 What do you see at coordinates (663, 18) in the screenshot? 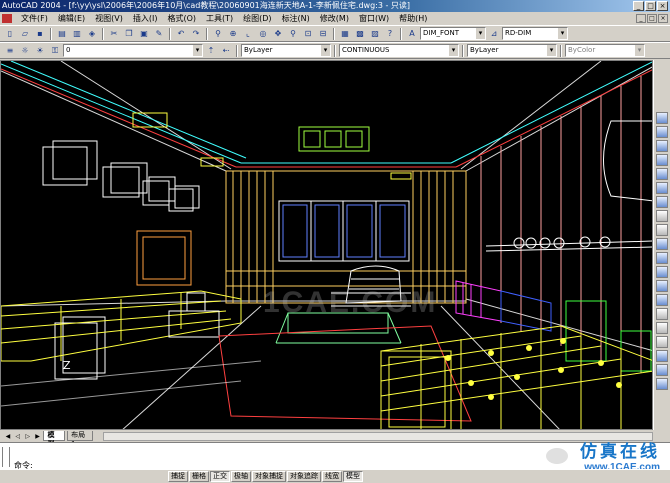
I see `doc-close-button: ×` at bounding box center [663, 18].